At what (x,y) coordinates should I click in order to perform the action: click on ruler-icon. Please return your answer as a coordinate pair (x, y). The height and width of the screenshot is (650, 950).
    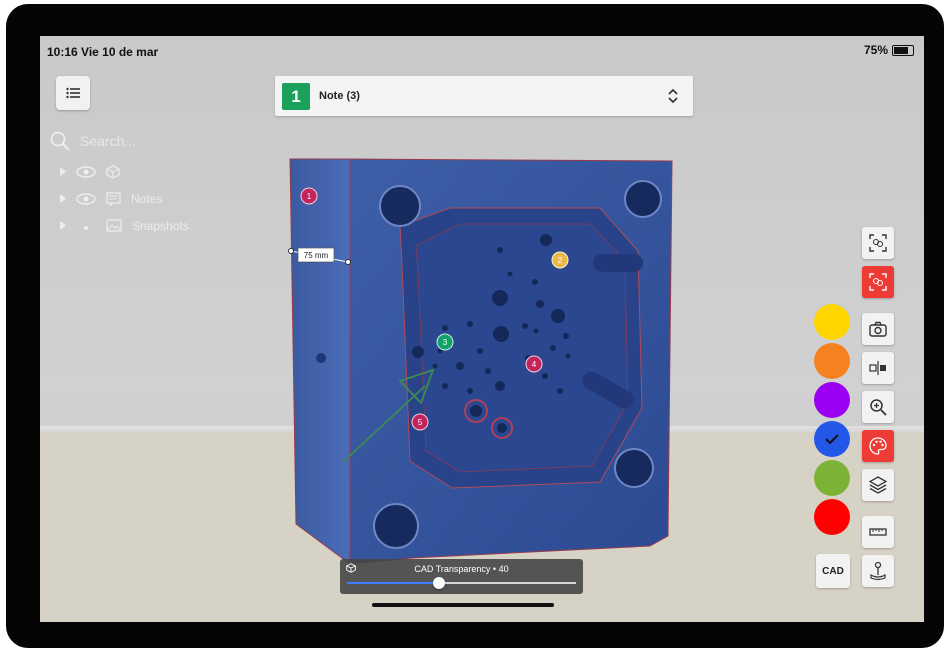
    Looking at the image, I should click on (878, 532).